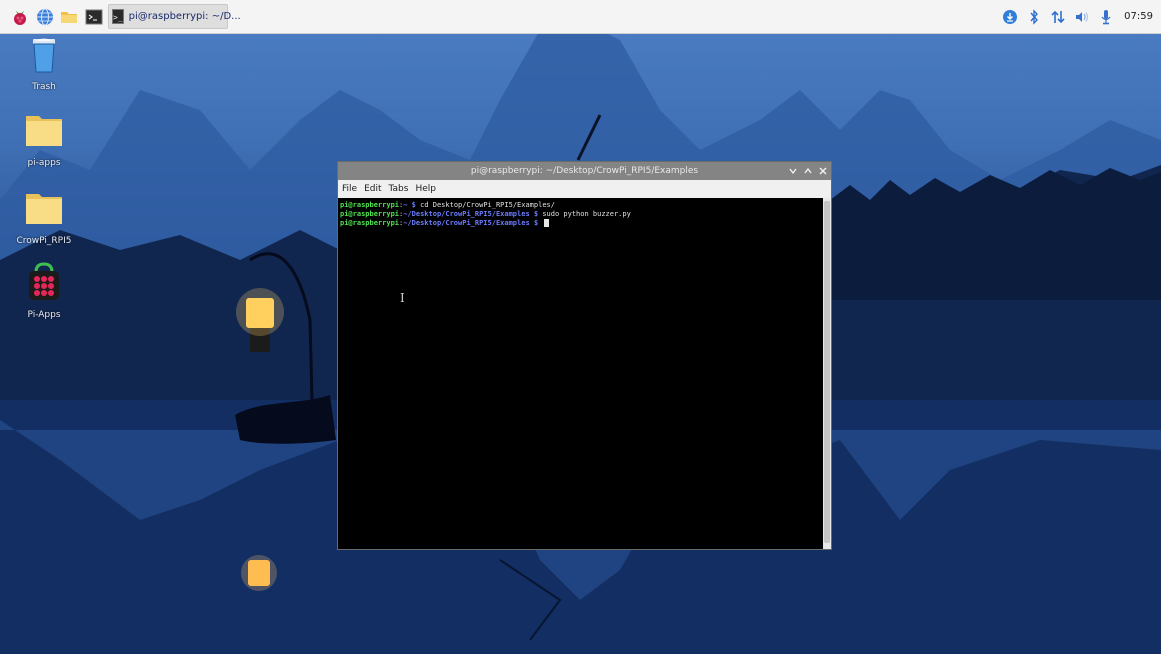  I want to click on terminal-task-icon: >_, so click(118, 16).